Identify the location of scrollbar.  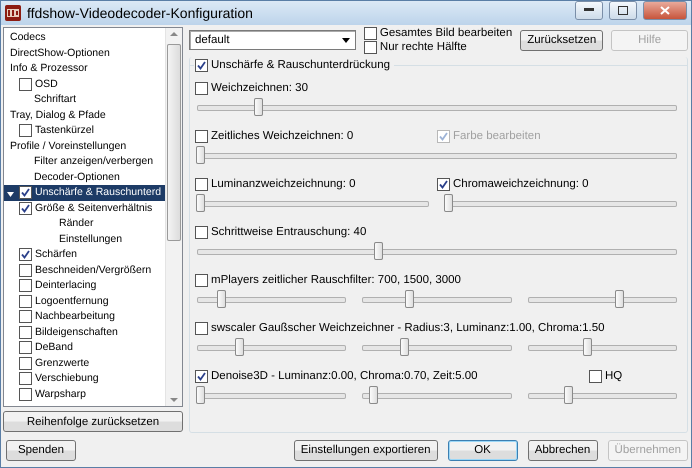
(173, 217).